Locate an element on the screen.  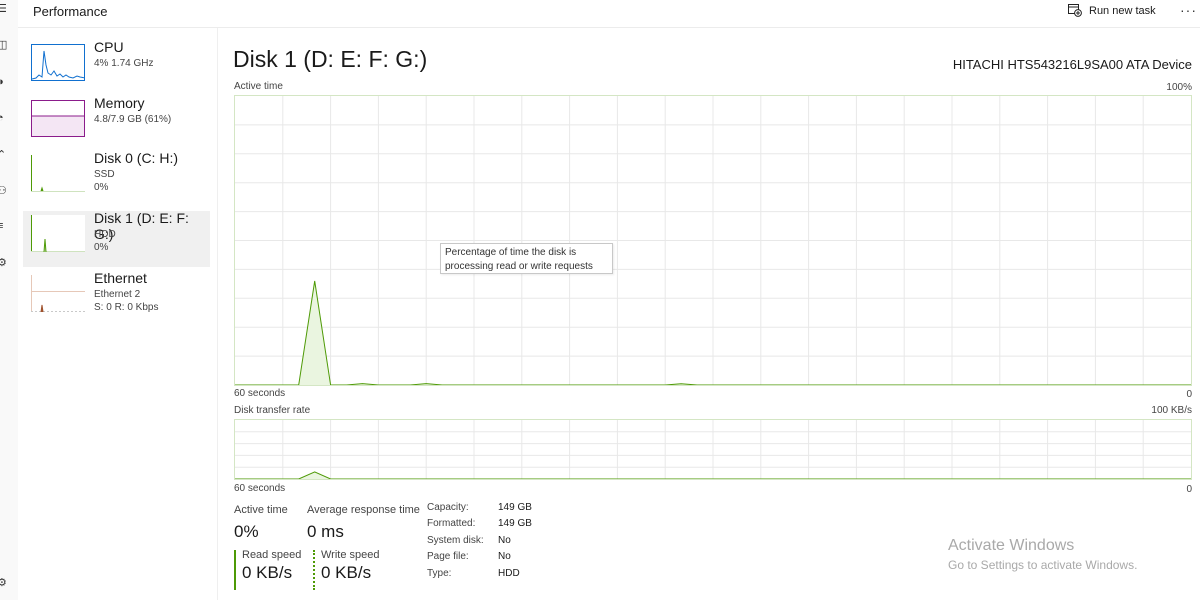
disk1-sparkline is located at coordinates (58, 233).